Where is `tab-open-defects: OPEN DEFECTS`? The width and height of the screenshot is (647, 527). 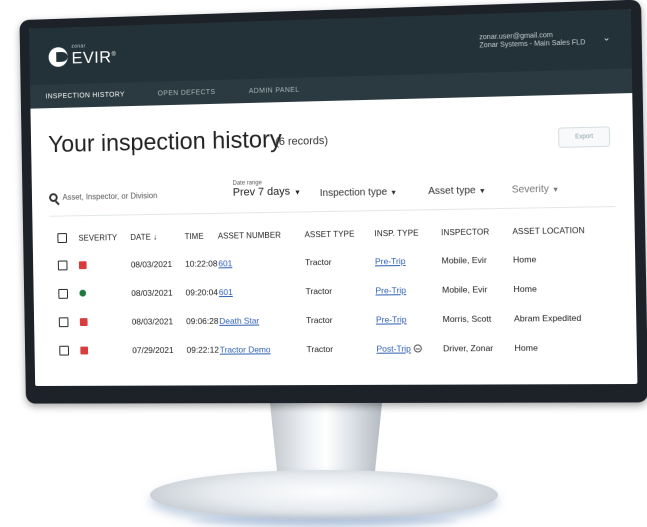
tab-open-defects: OPEN DEFECTS is located at coordinates (187, 92).